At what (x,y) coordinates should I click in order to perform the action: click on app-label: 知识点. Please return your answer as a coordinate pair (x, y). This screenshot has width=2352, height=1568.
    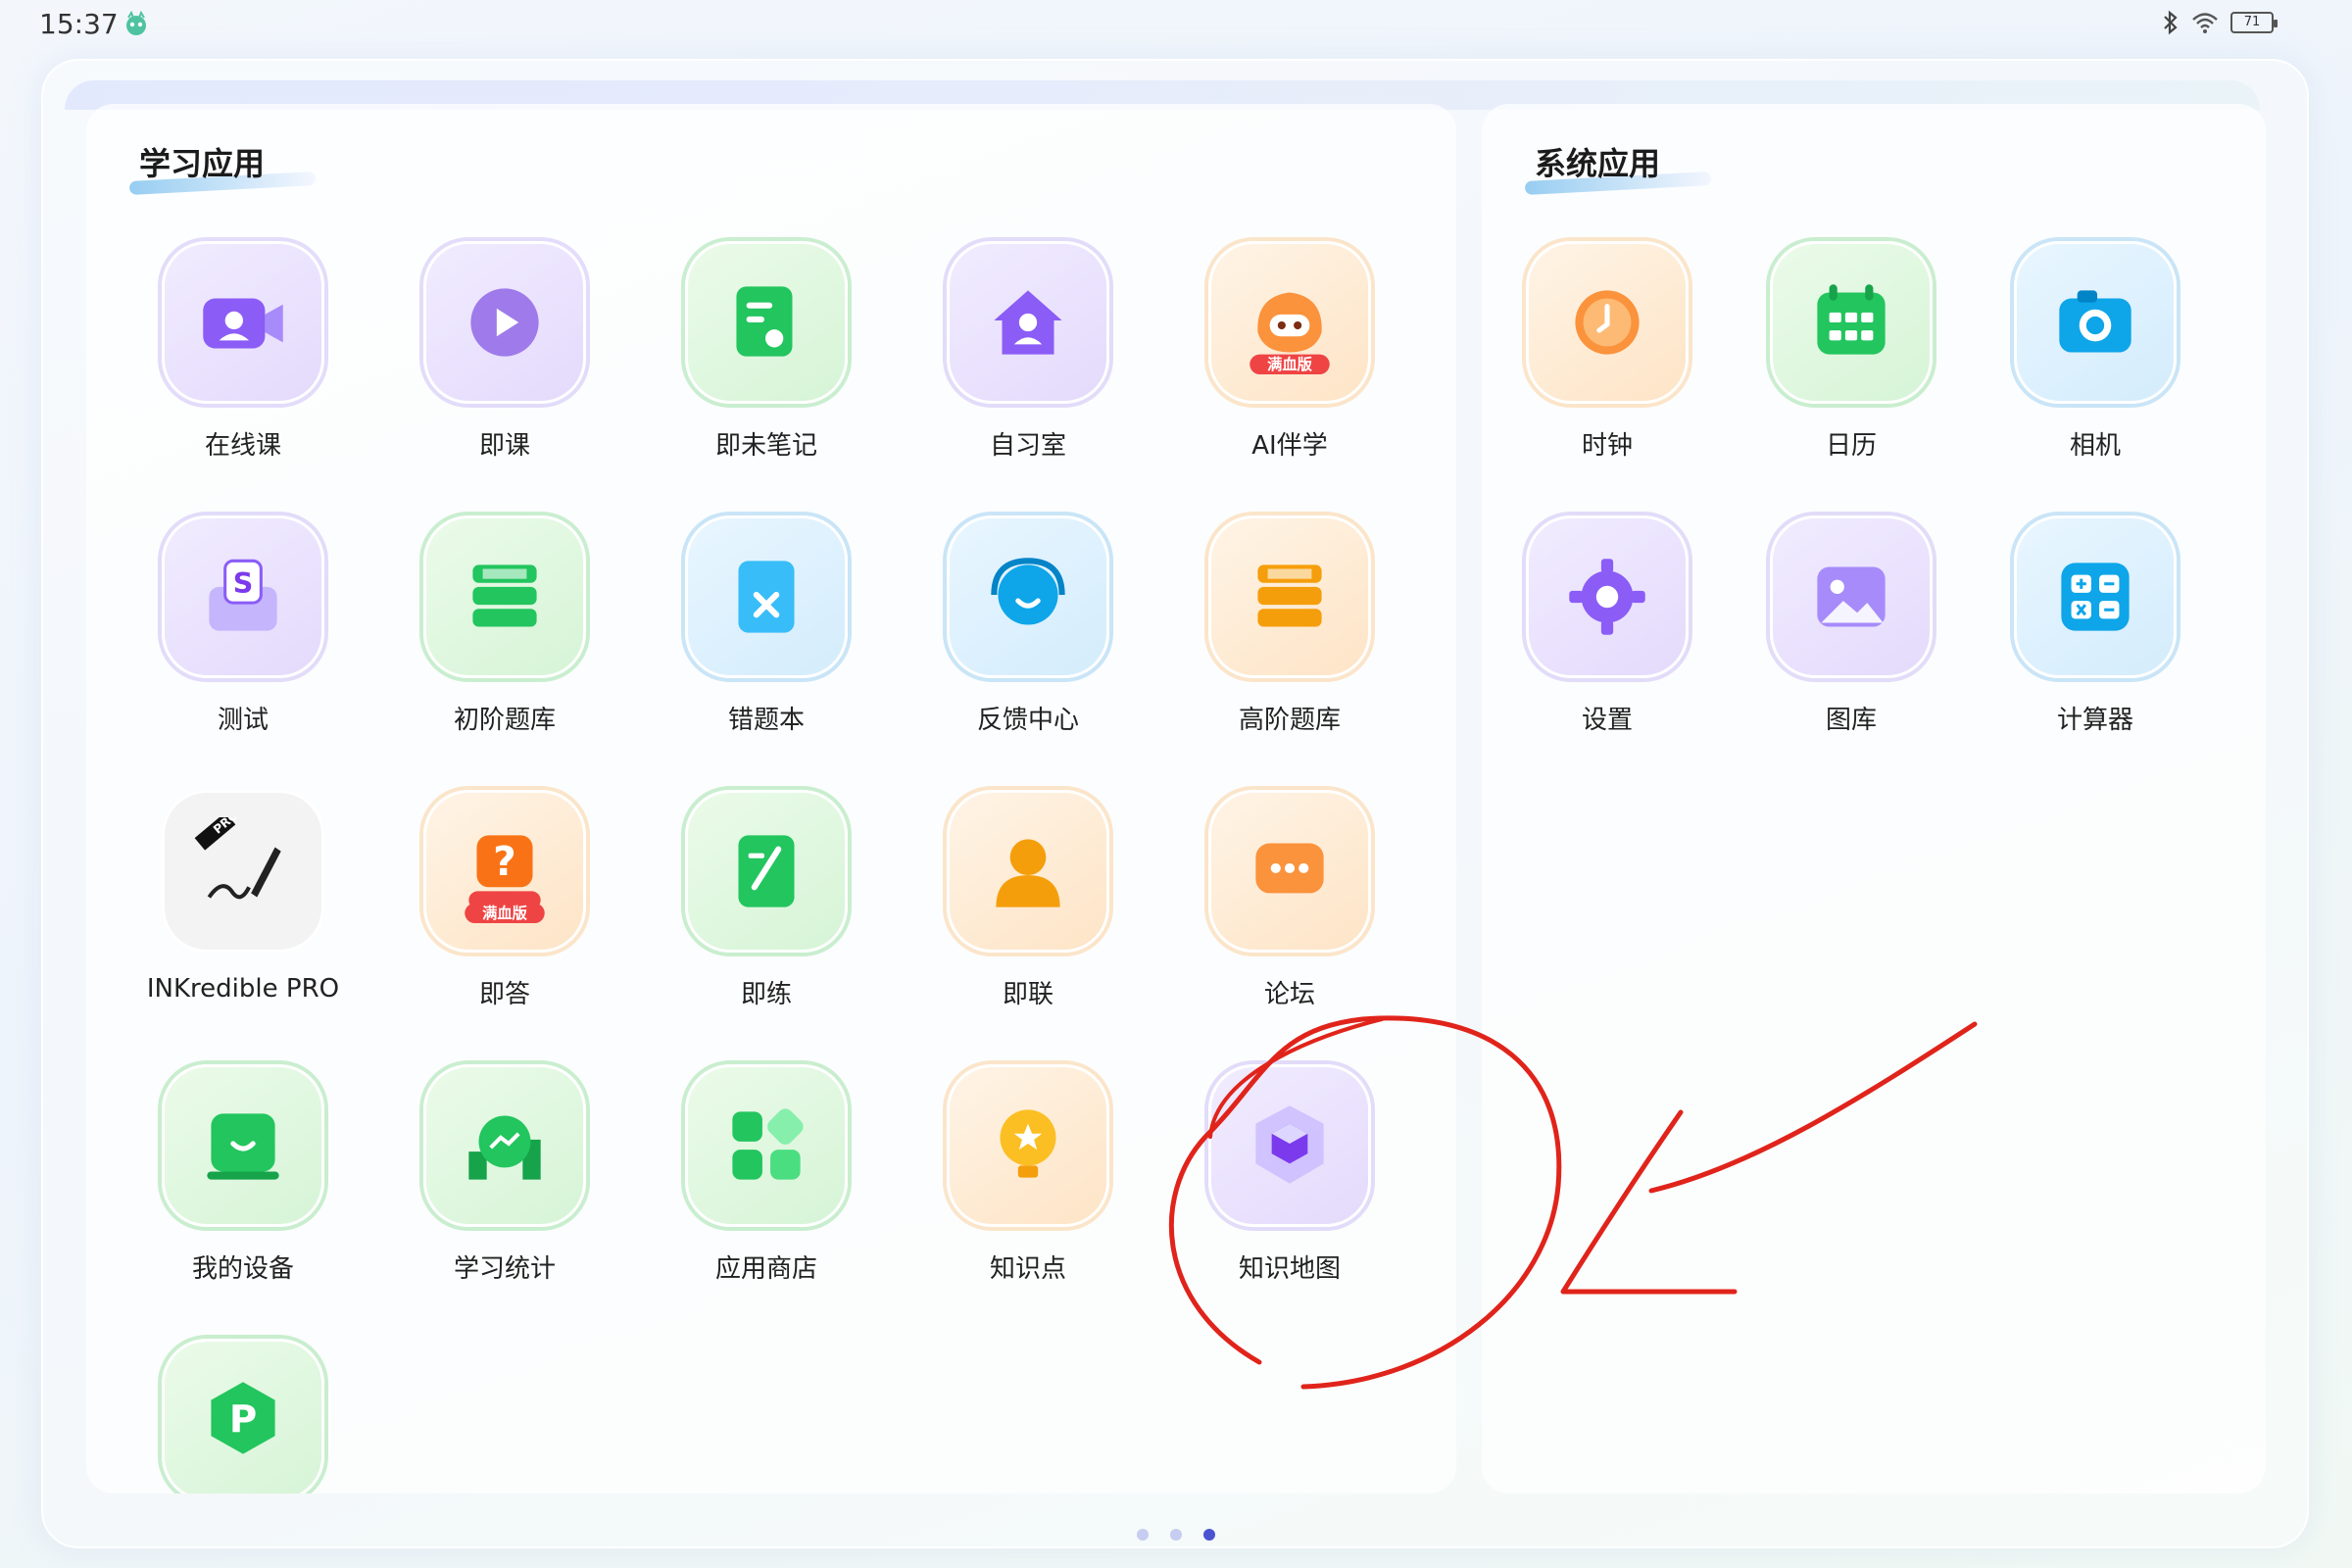
    Looking at the image, I should click on (1027, 1269).